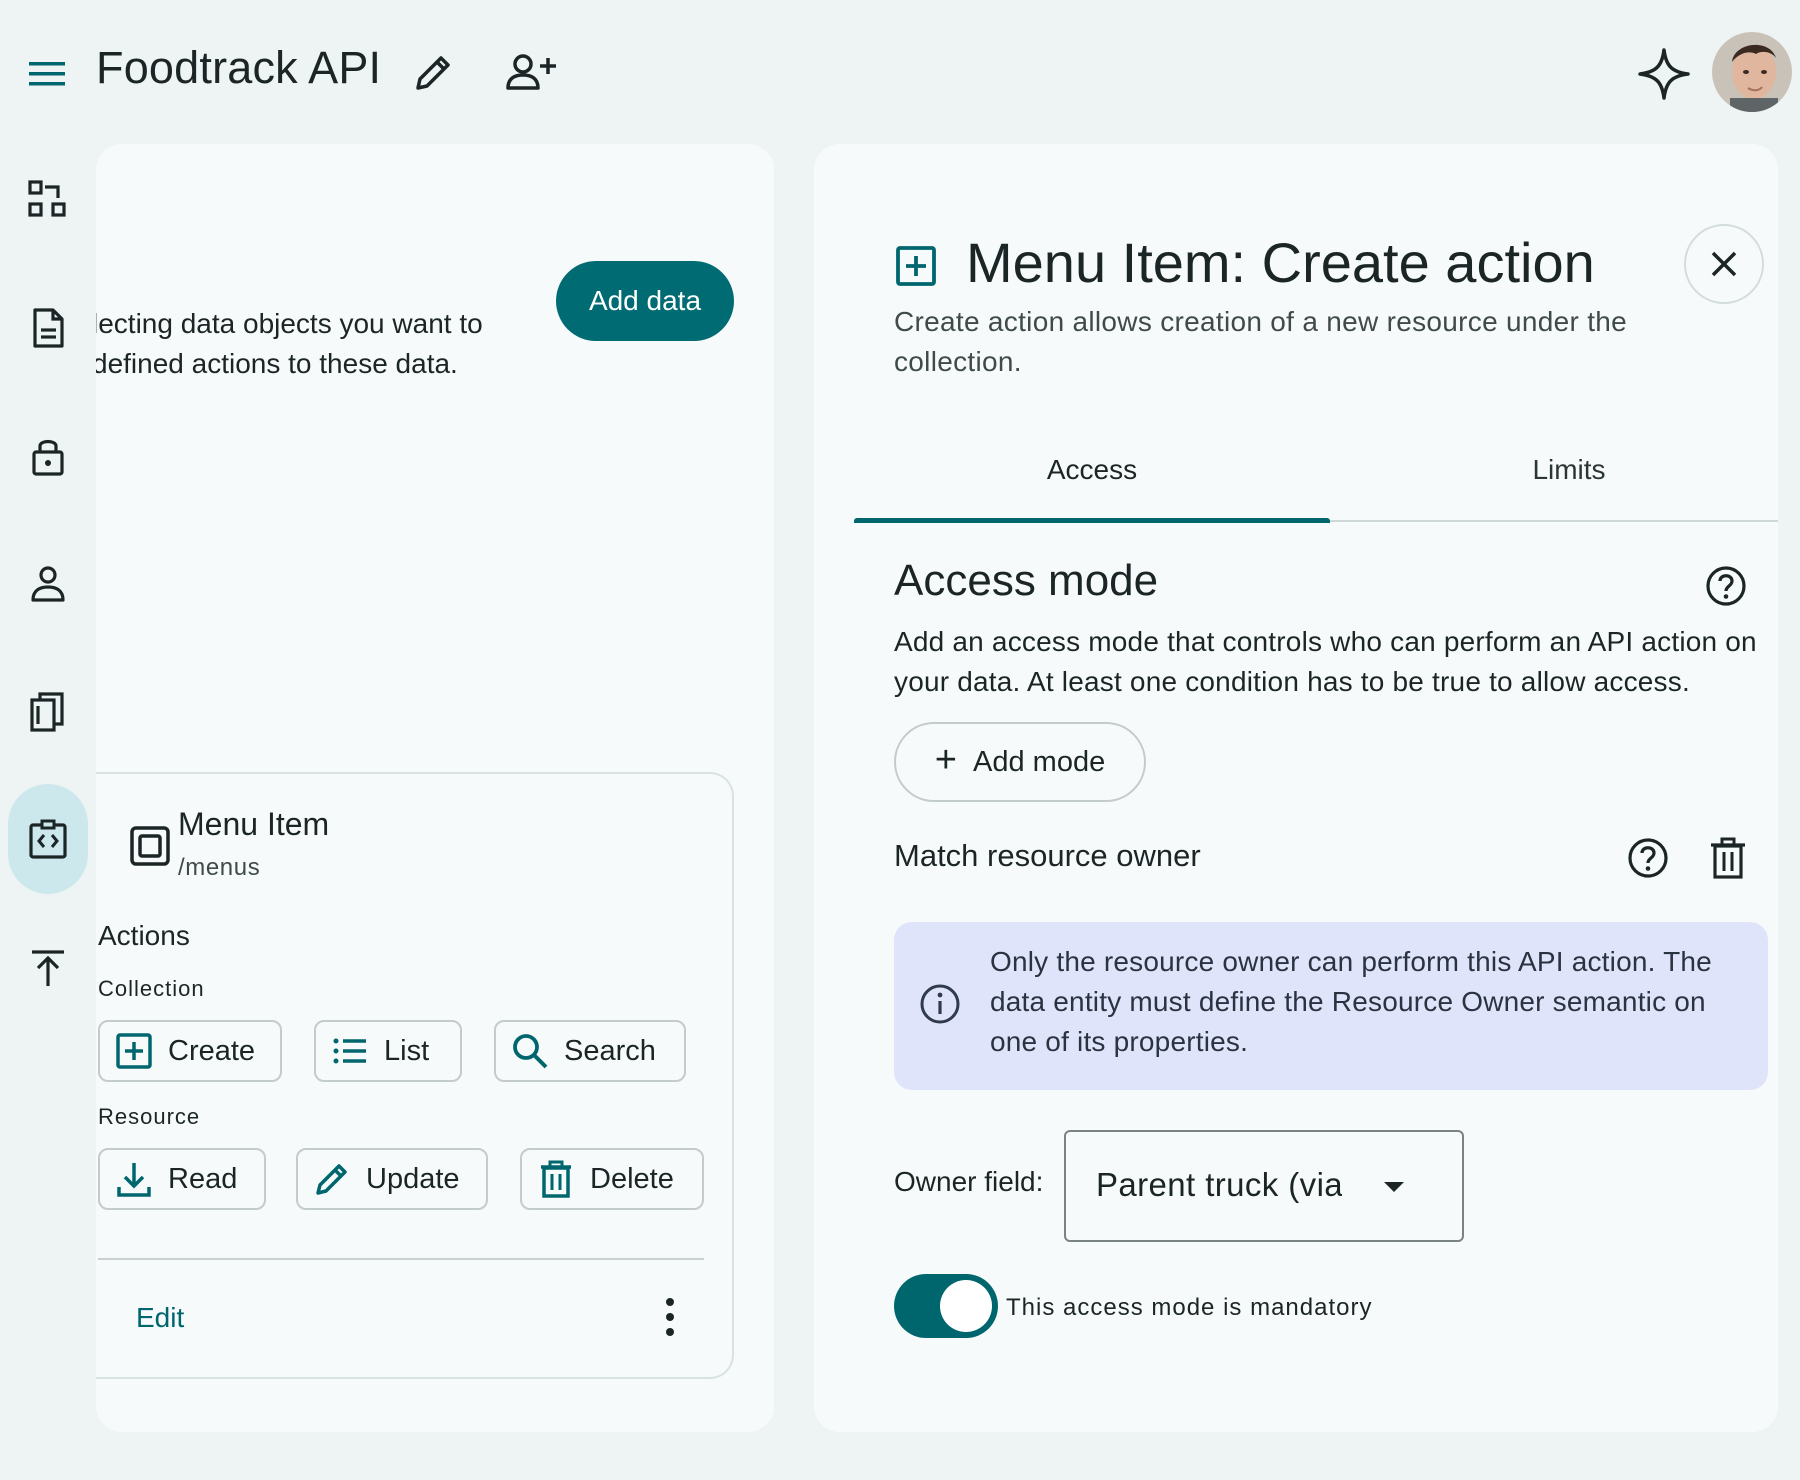 Image resolution: width=1800 pixels, height=1480 pixels. I want to click on menu-icon, so click(48, 74).